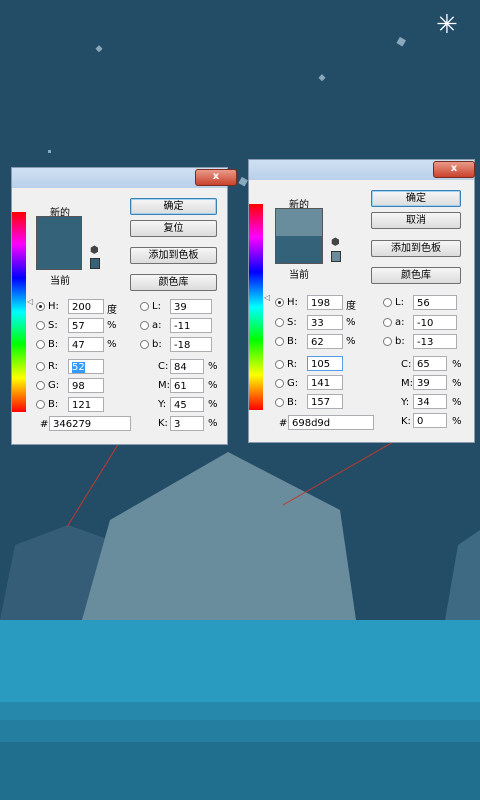  What do you see at coordinates (430, 363) in the screenshot?
I see `c-input: 65` at bounding box center [430, 363].